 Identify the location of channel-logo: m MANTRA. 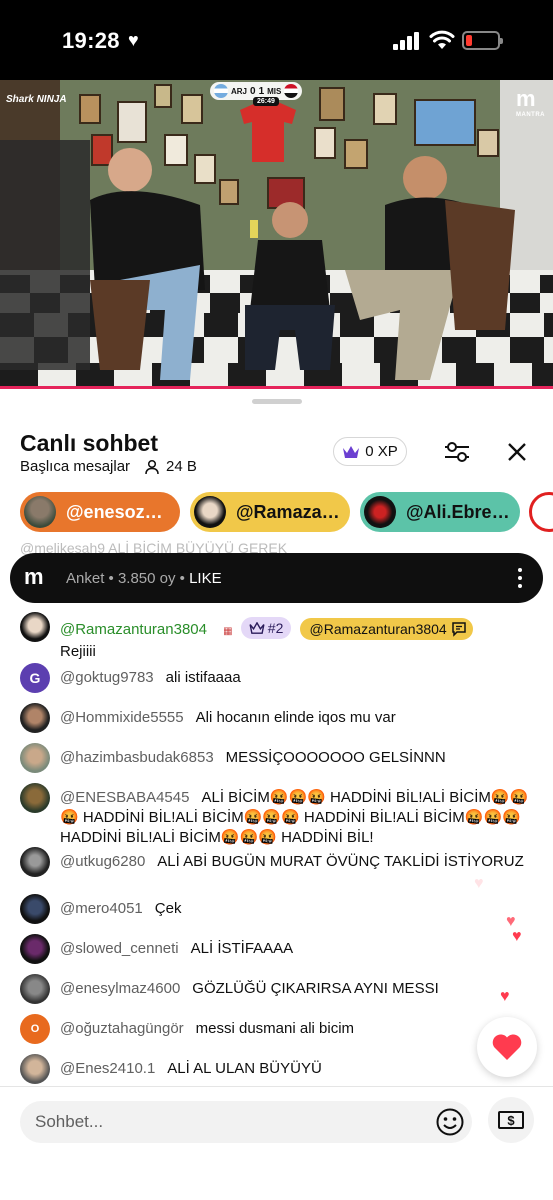
(530, 102).